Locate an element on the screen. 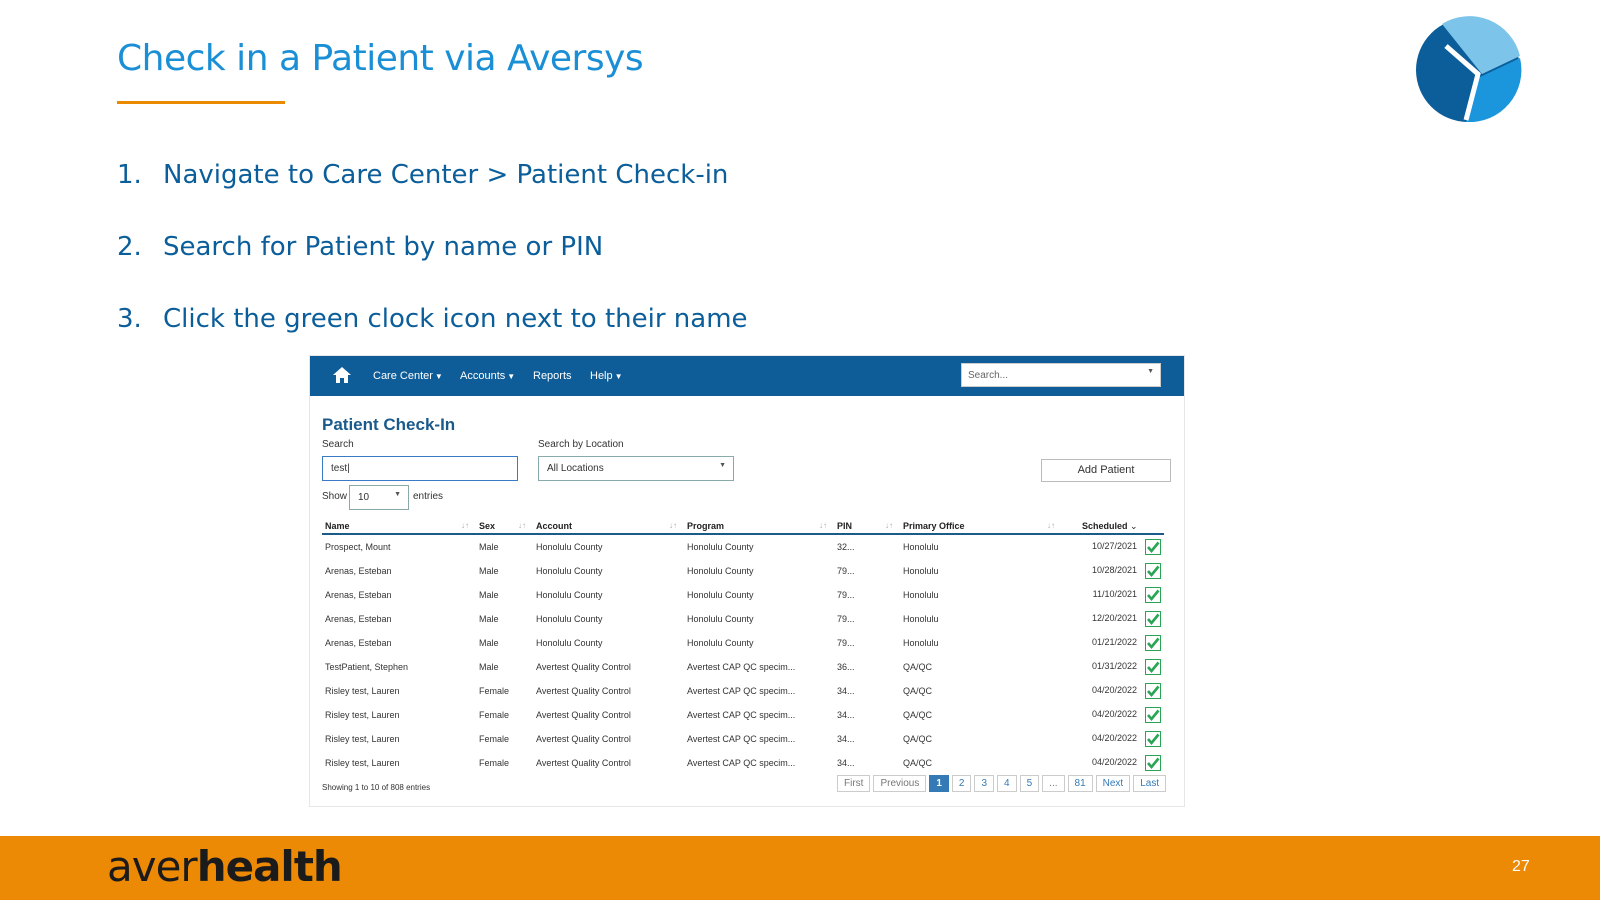  cell-account: Honolulu County is located at coordinates (569, 595).